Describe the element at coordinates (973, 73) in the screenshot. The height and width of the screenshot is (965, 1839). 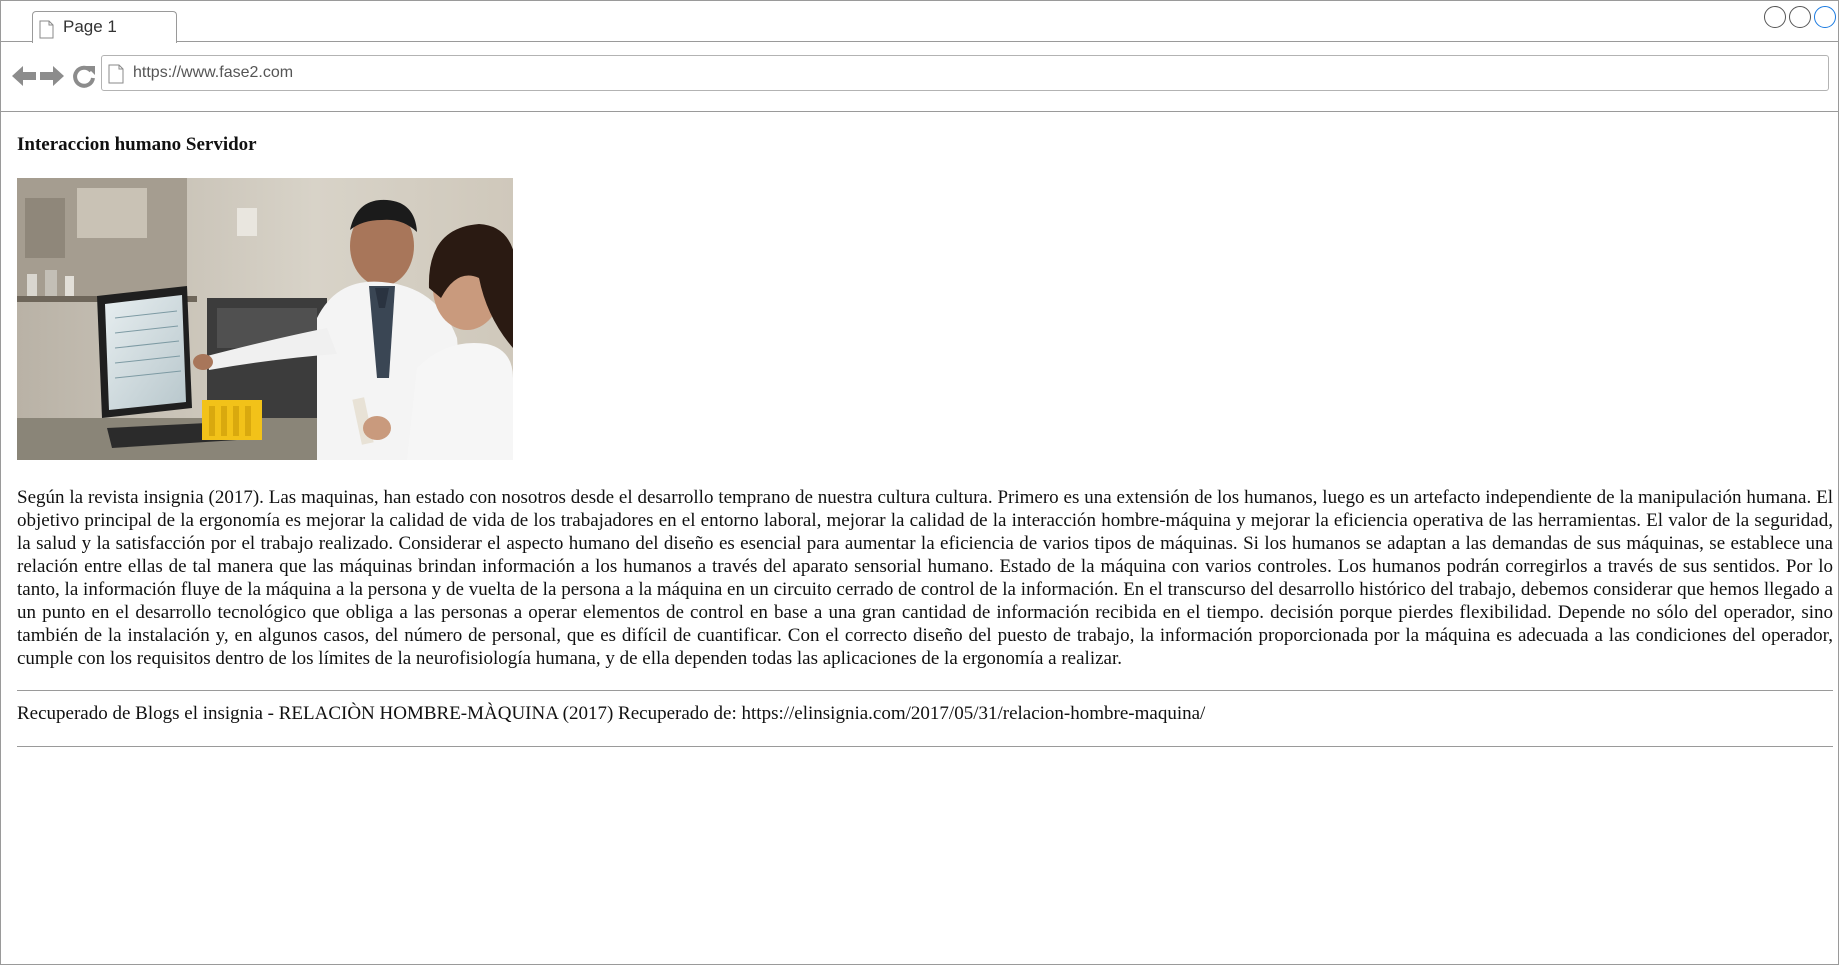
I see `url-input` at that location.